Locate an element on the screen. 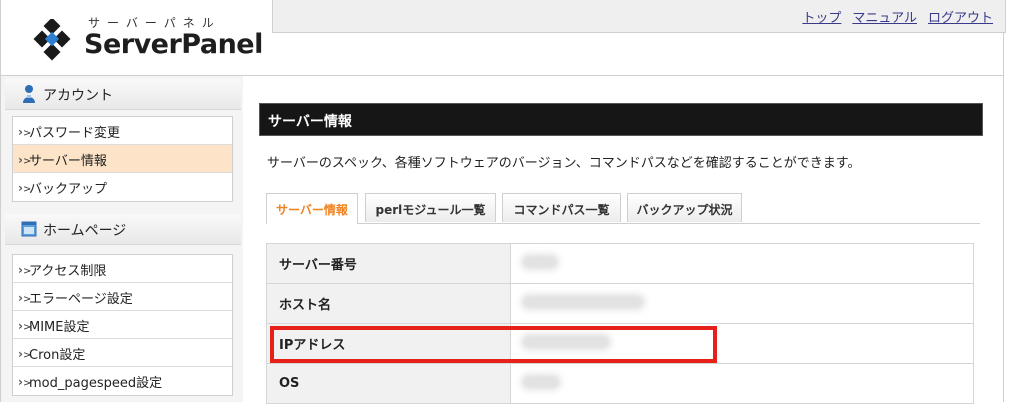  sidebar-item-label: バックアップ is located at coordinates (68, 189).